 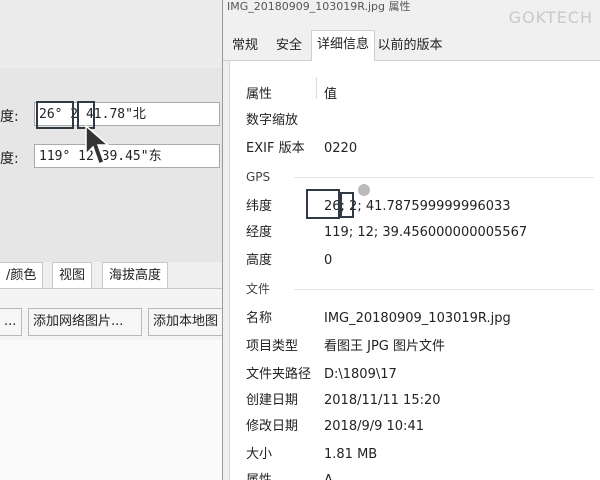 I want to click on row-digital-zoom: 数字缩放, so click(x=415, y=121).